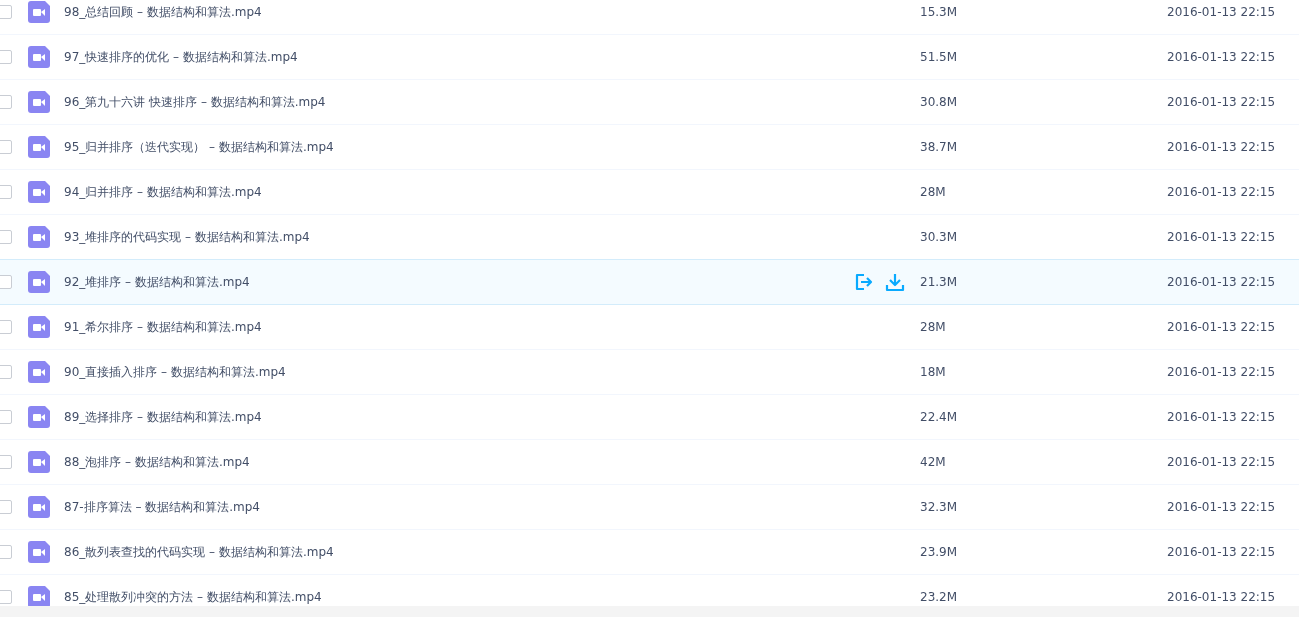  What do you see at coordinates (199, 552) in the screenshot?
I see `file-name: 86_散列表查找的代码实现 – 数据结构和算法.mp4` at bounding box center [199, 552].